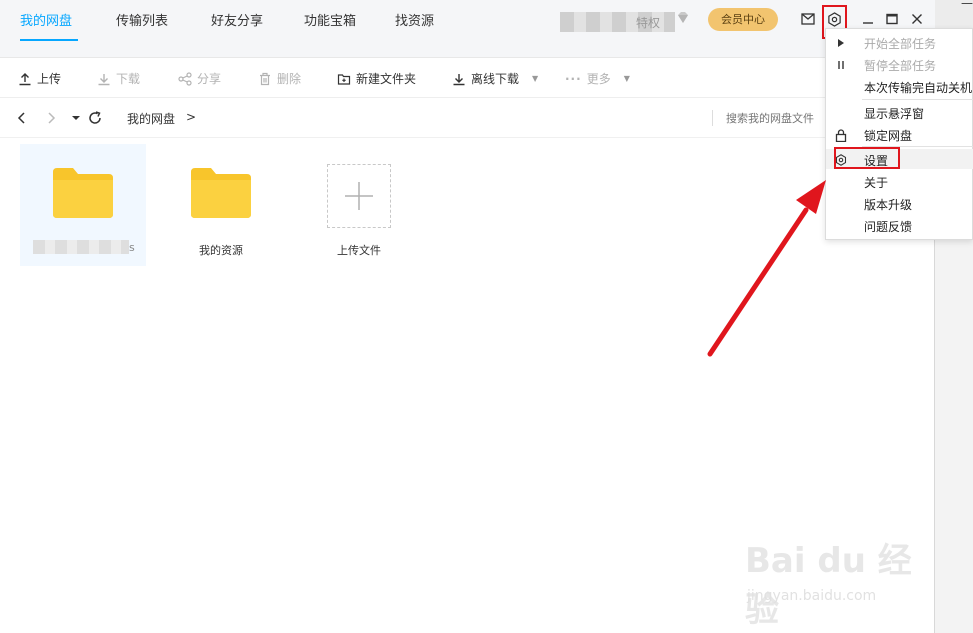 The width and height of the screenshot is (973, 633). I want to click on offline-download-icon, so click(459, 79).